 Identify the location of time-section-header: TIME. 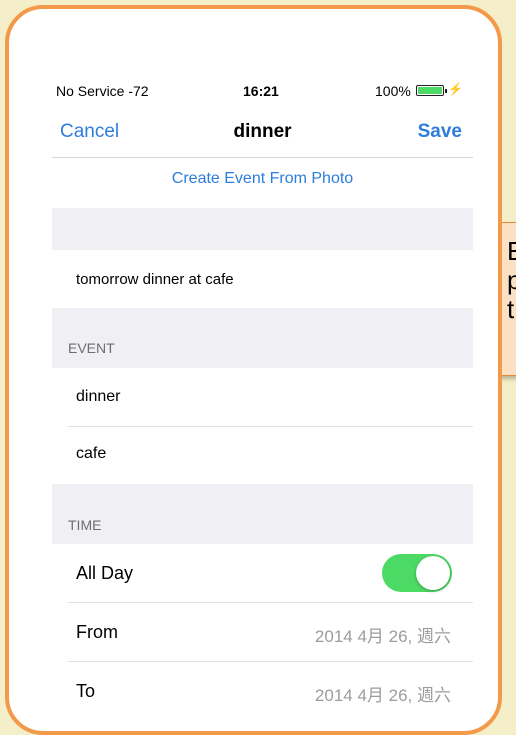
(262, 514).